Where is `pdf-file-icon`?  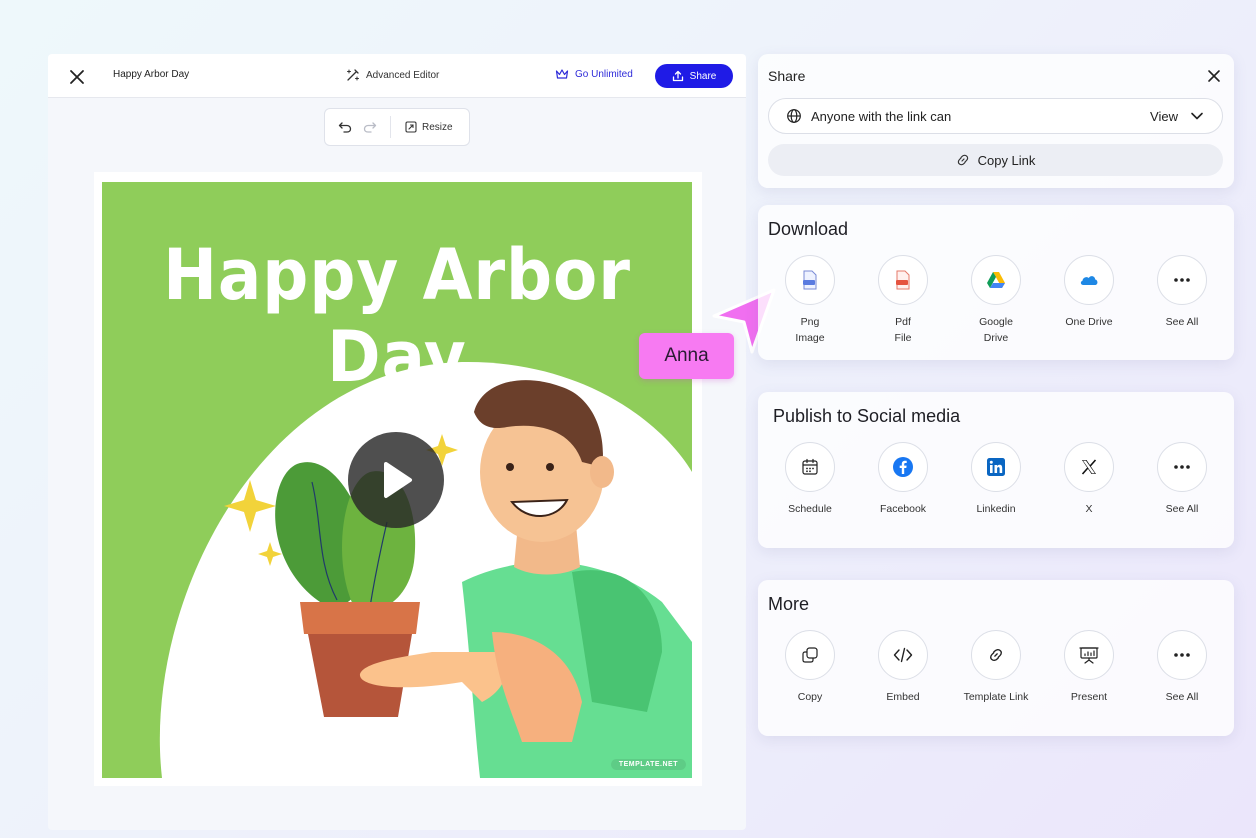 pdf-file-icon is located at coordinates (903, 280).